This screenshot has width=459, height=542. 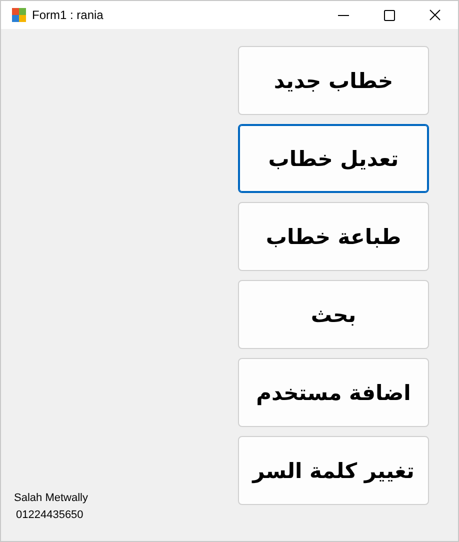 I want to click on menu-button: تعديل خطاب, so click(x=333, y=158).